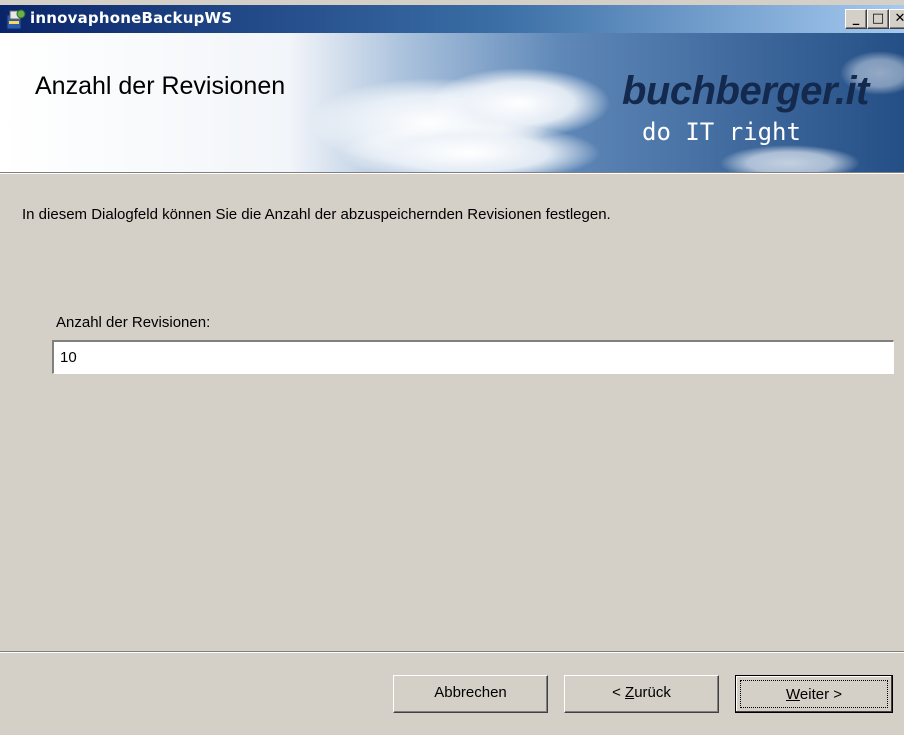  I want to click on revisions-input, so click(473, 357).